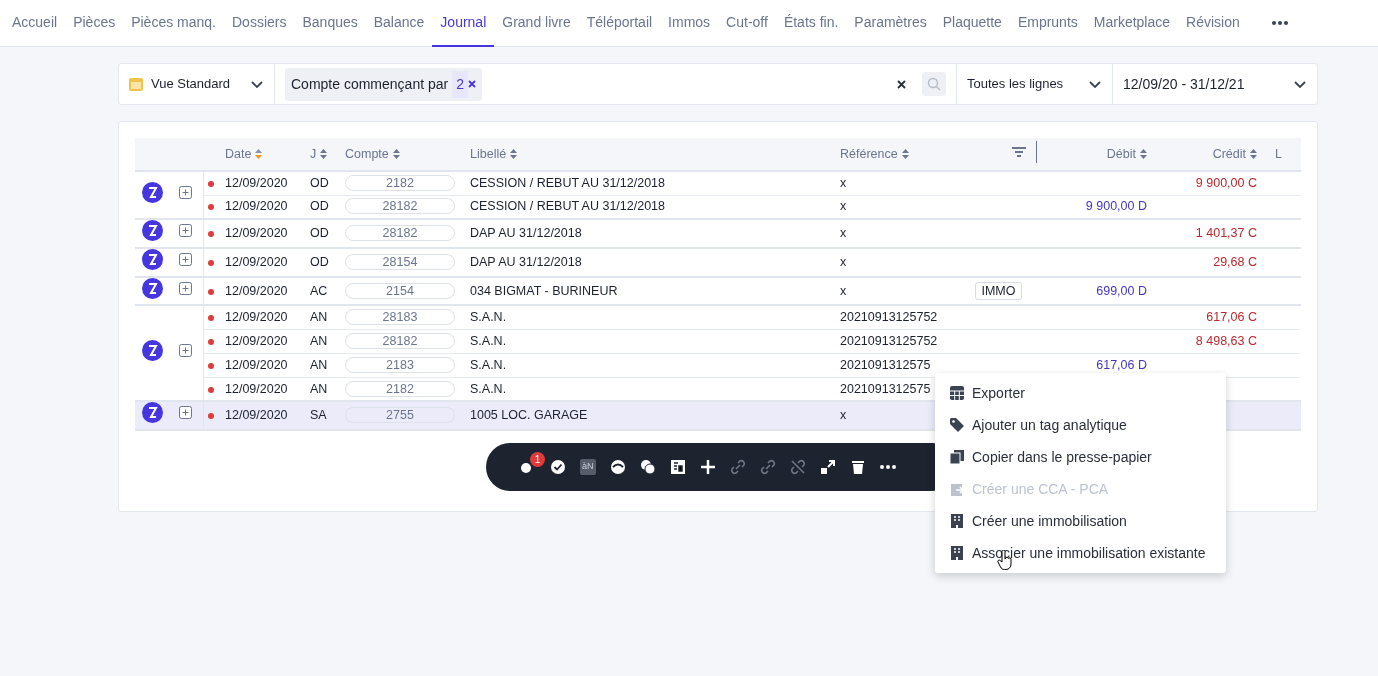 The width and height of the screenshot is (1378, 676). Describe the element at coordinates (1208, 84) in the screenshot. I see `period-dropdown: 12/09/20 - 31/12/21` at that location.